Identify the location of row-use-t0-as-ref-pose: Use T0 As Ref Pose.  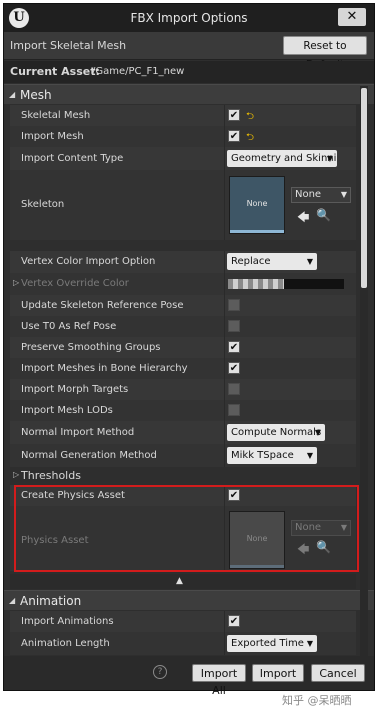
(183, 326).